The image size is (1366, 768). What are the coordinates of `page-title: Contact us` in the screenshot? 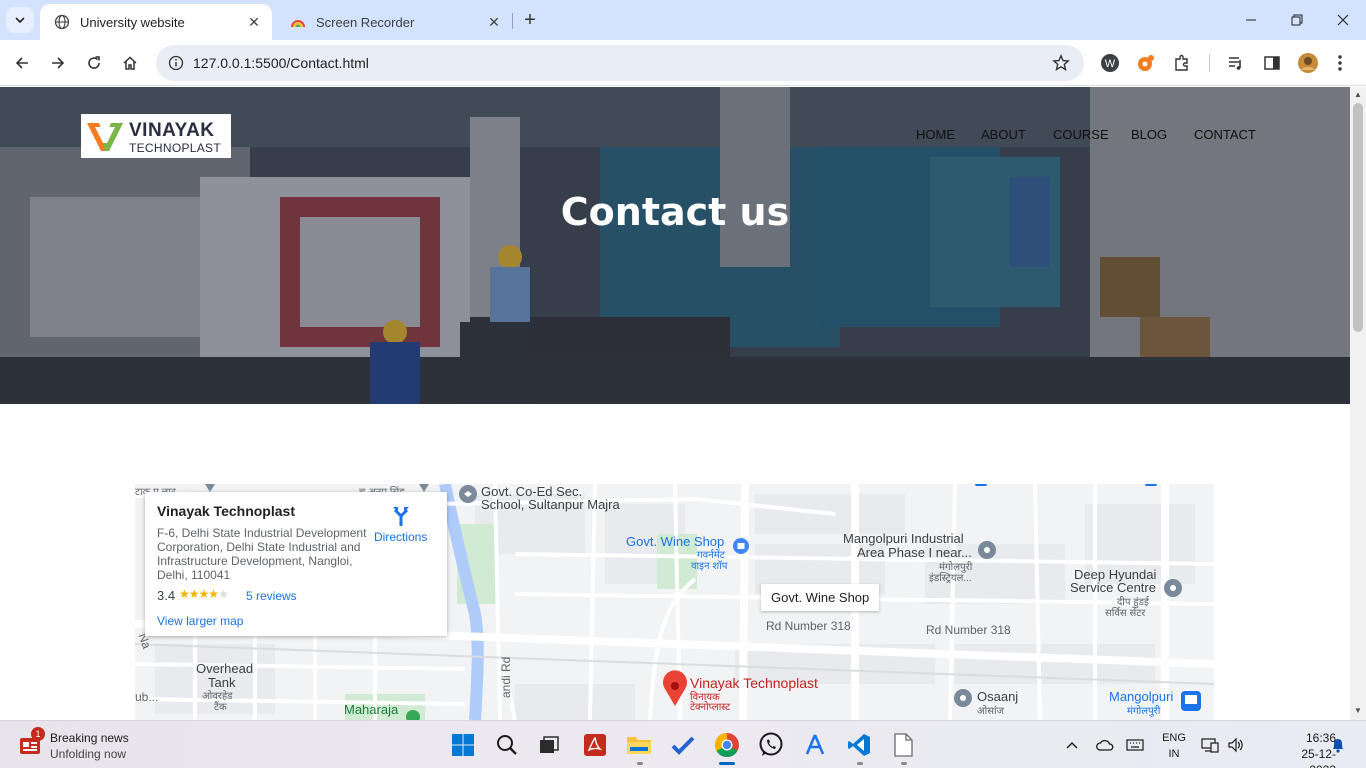 It's located at (675, 212).